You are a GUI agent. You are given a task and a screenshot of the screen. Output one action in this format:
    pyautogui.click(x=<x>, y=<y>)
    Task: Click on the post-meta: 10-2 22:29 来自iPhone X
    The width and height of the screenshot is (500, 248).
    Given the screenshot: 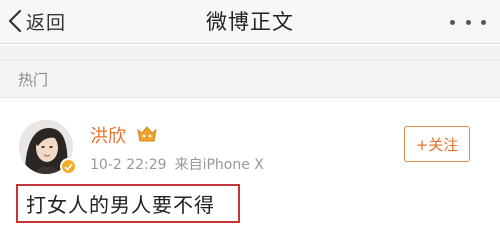 What is the action you would take?
    pyautogui.click(x=177, y=164)
    